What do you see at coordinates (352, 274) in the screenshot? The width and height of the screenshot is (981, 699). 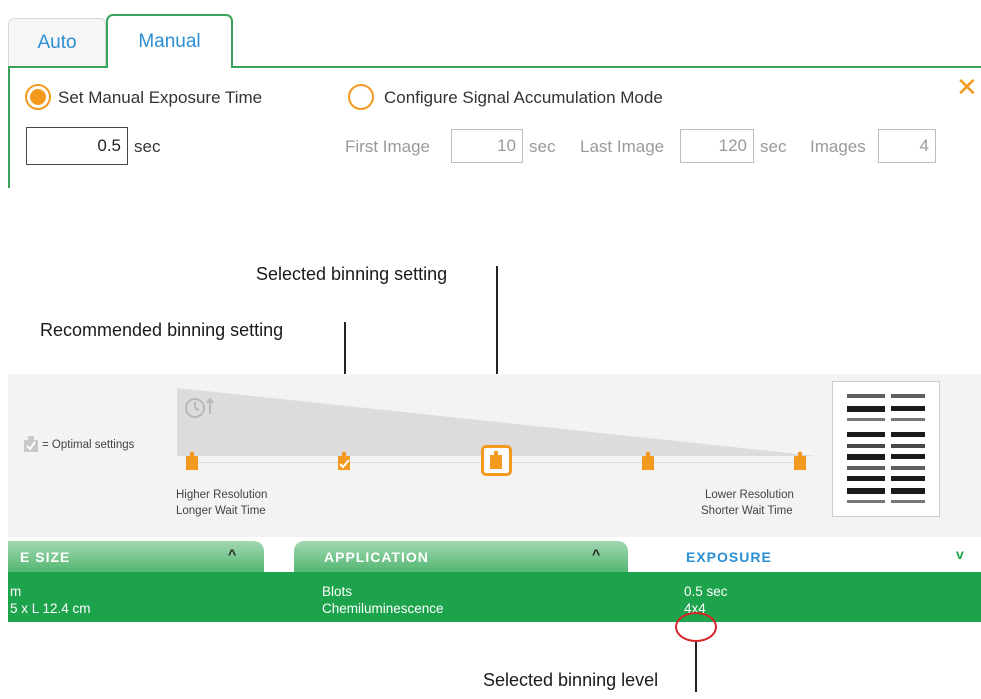 I see `callout-selected-binning-setting: Selected binning setting` at bounding box center [352, 274].